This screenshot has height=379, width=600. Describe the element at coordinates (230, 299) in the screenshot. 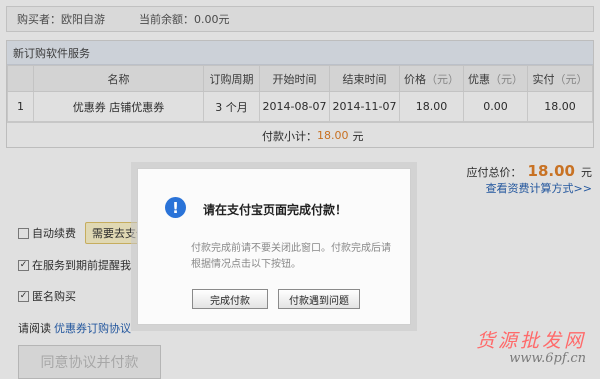

I see `payment-done-button: 完成付款` at that location.